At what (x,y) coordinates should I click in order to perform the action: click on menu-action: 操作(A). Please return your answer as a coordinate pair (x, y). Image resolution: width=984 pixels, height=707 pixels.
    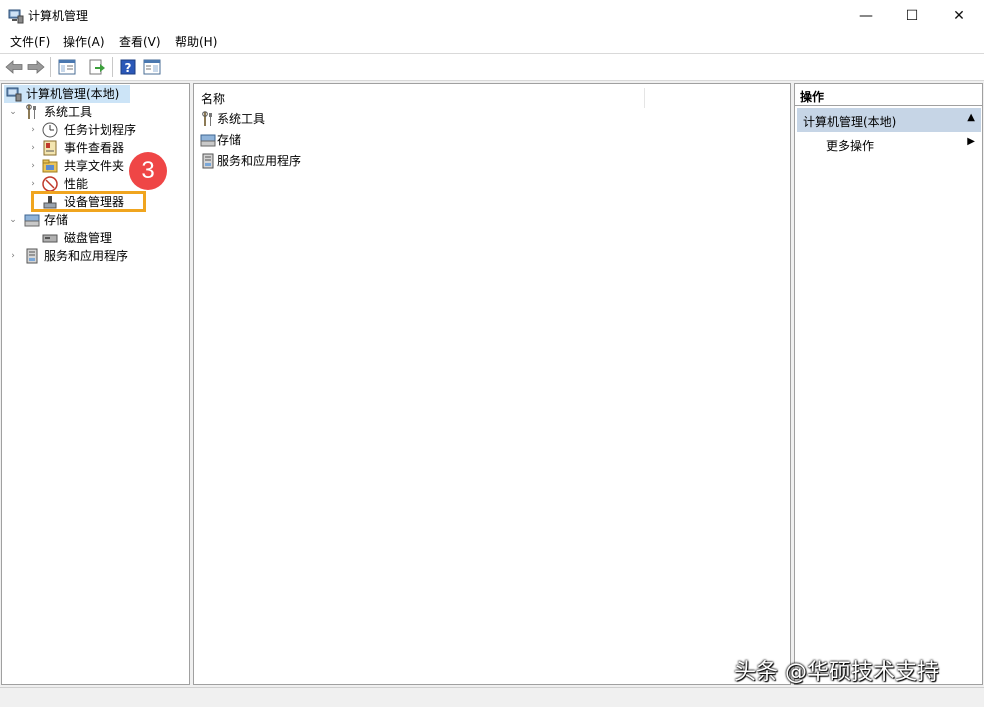
    Looking at the image, I should click on (84, 42).